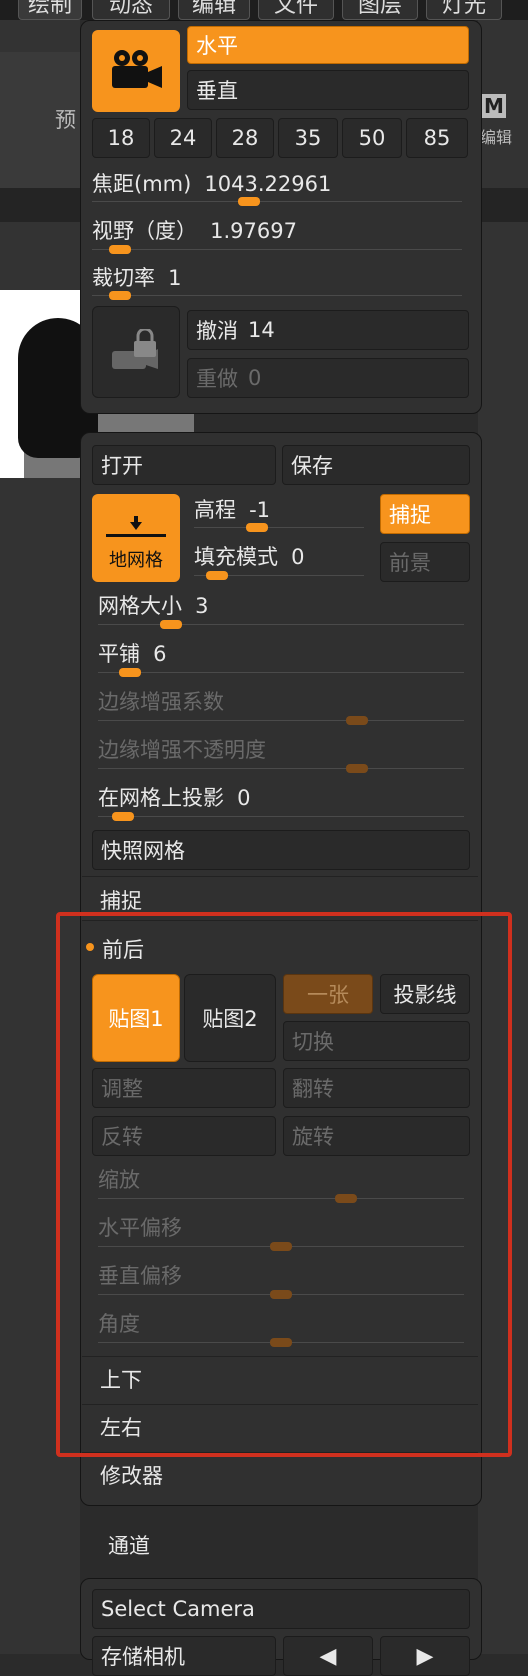  What do you see at coordinates (140, 606) in the screenshot?
I see `grid-size-label: 网格大小` at bounding box center [140, 606].